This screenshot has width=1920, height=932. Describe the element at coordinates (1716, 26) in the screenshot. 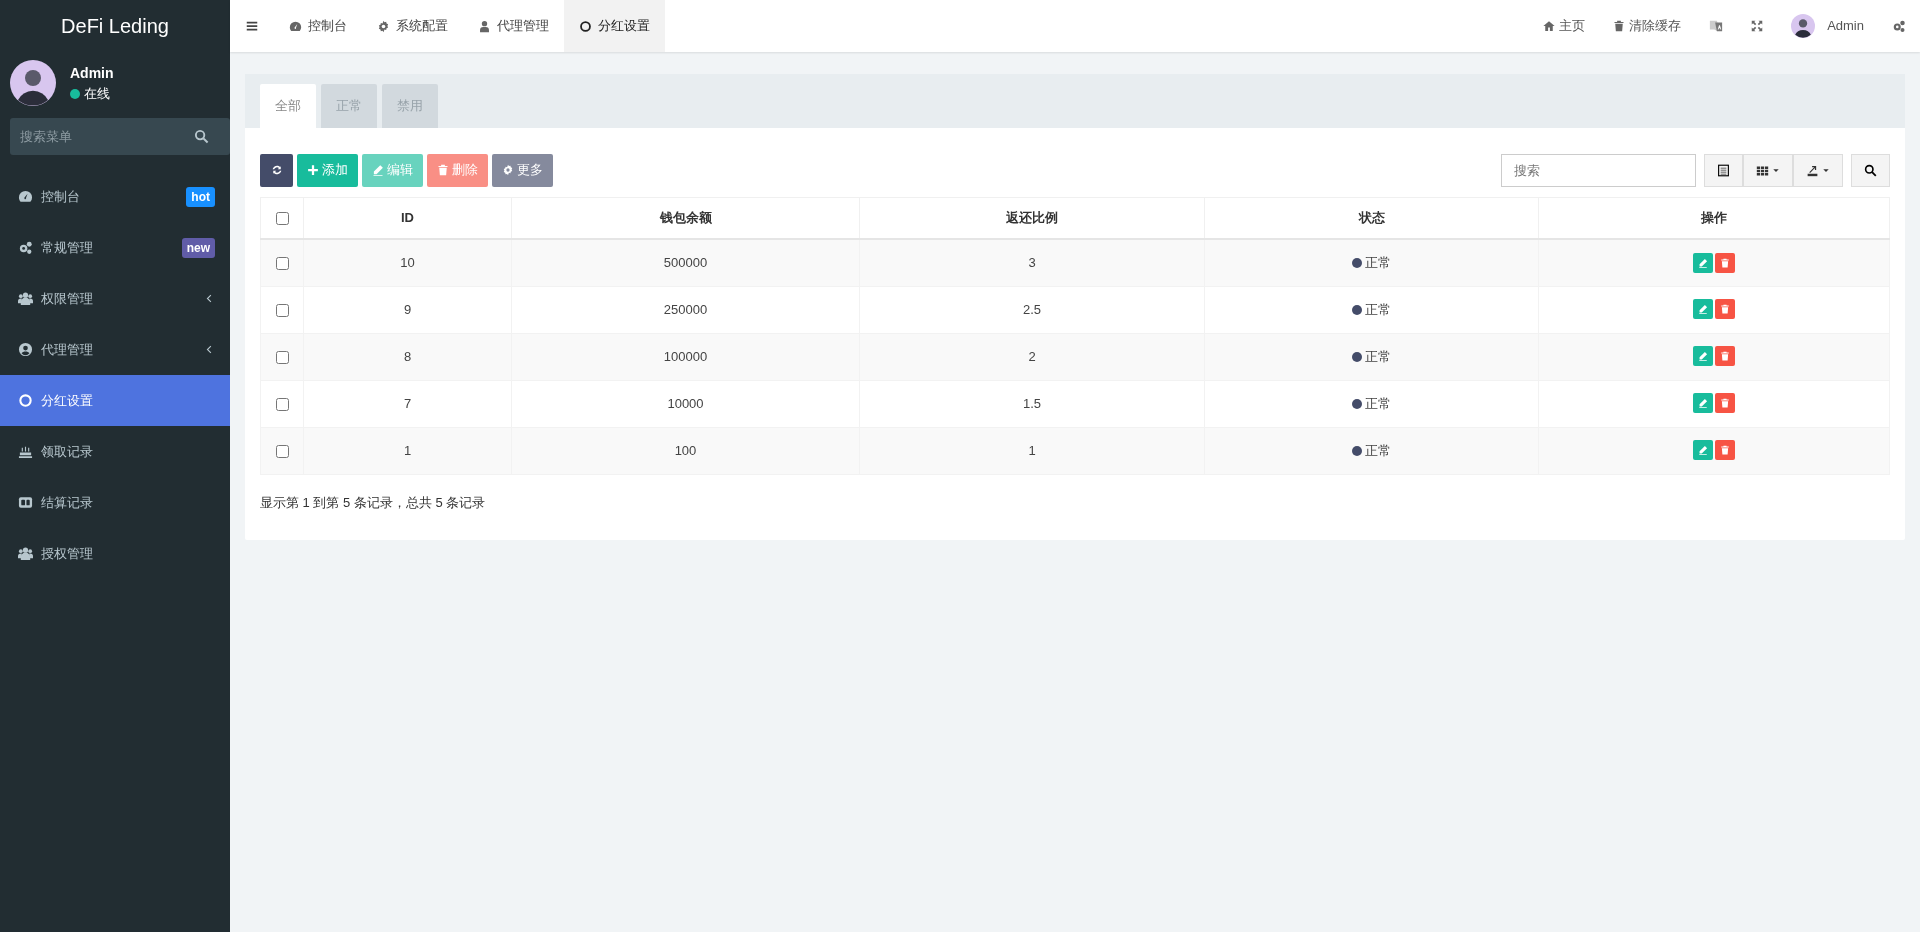

I see `translate-icon` at that location.